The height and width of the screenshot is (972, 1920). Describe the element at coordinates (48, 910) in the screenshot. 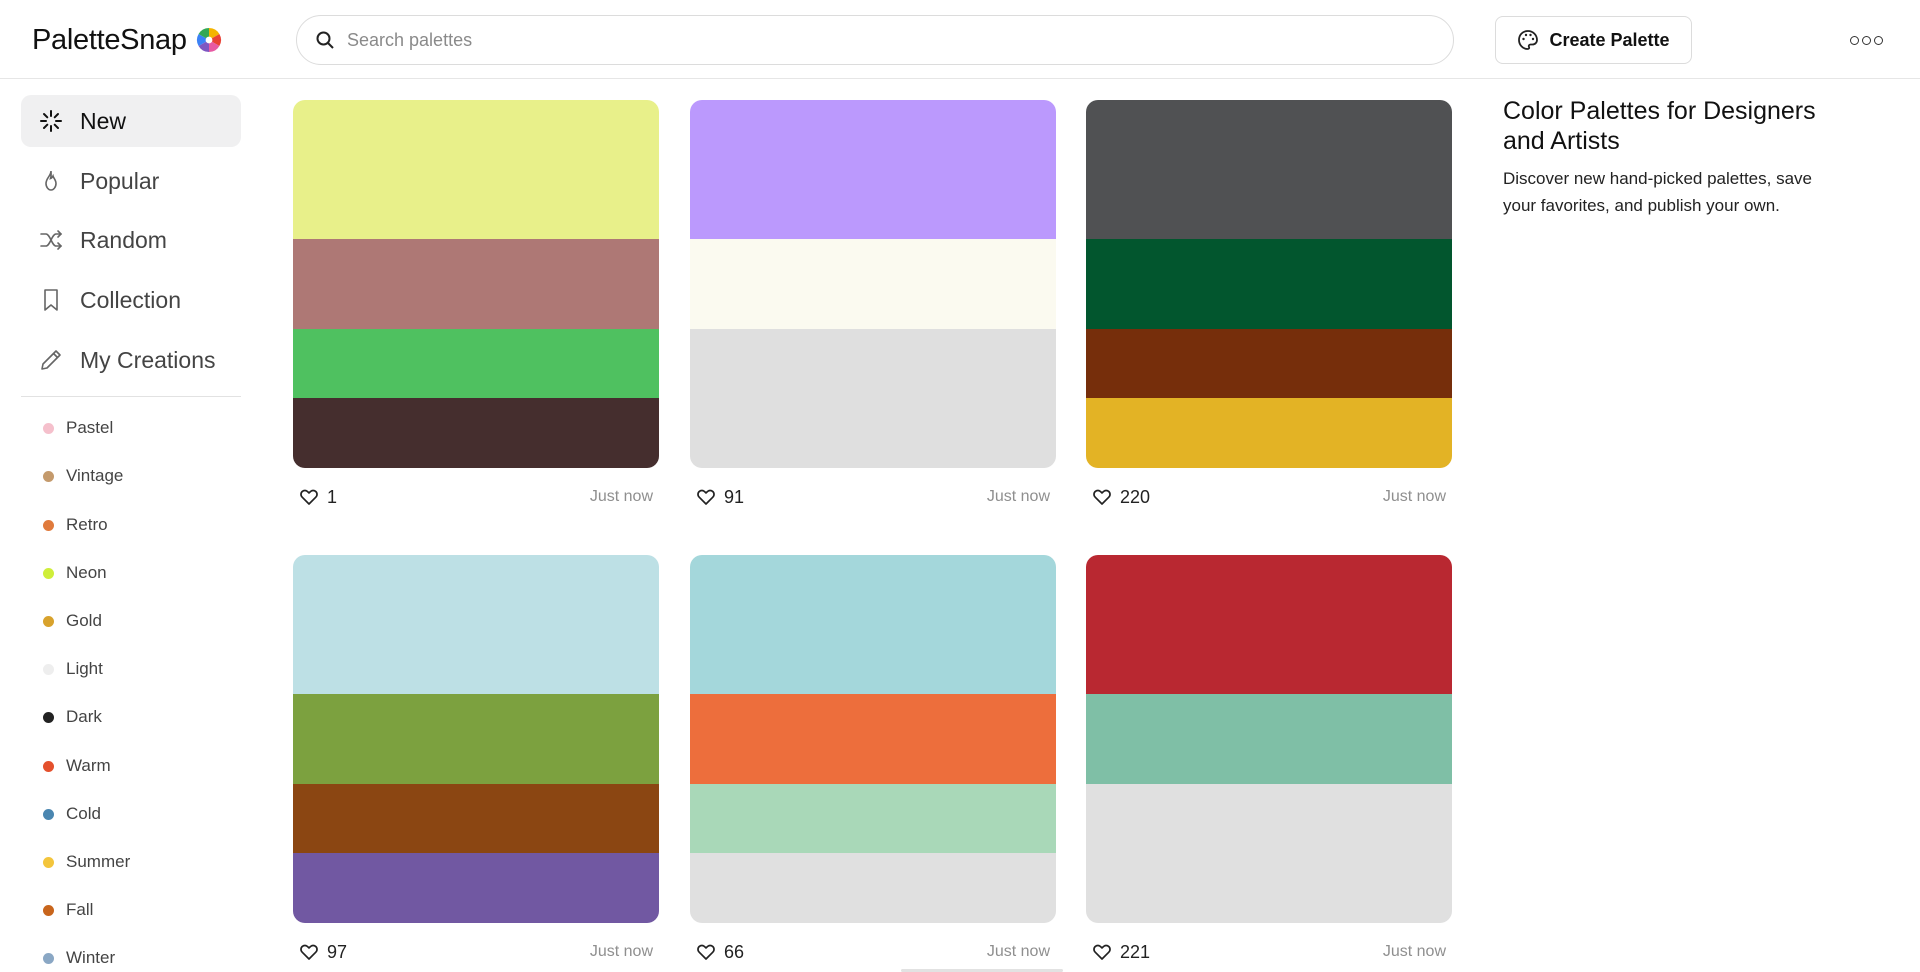

I see `fall-dot-icon` at that location.